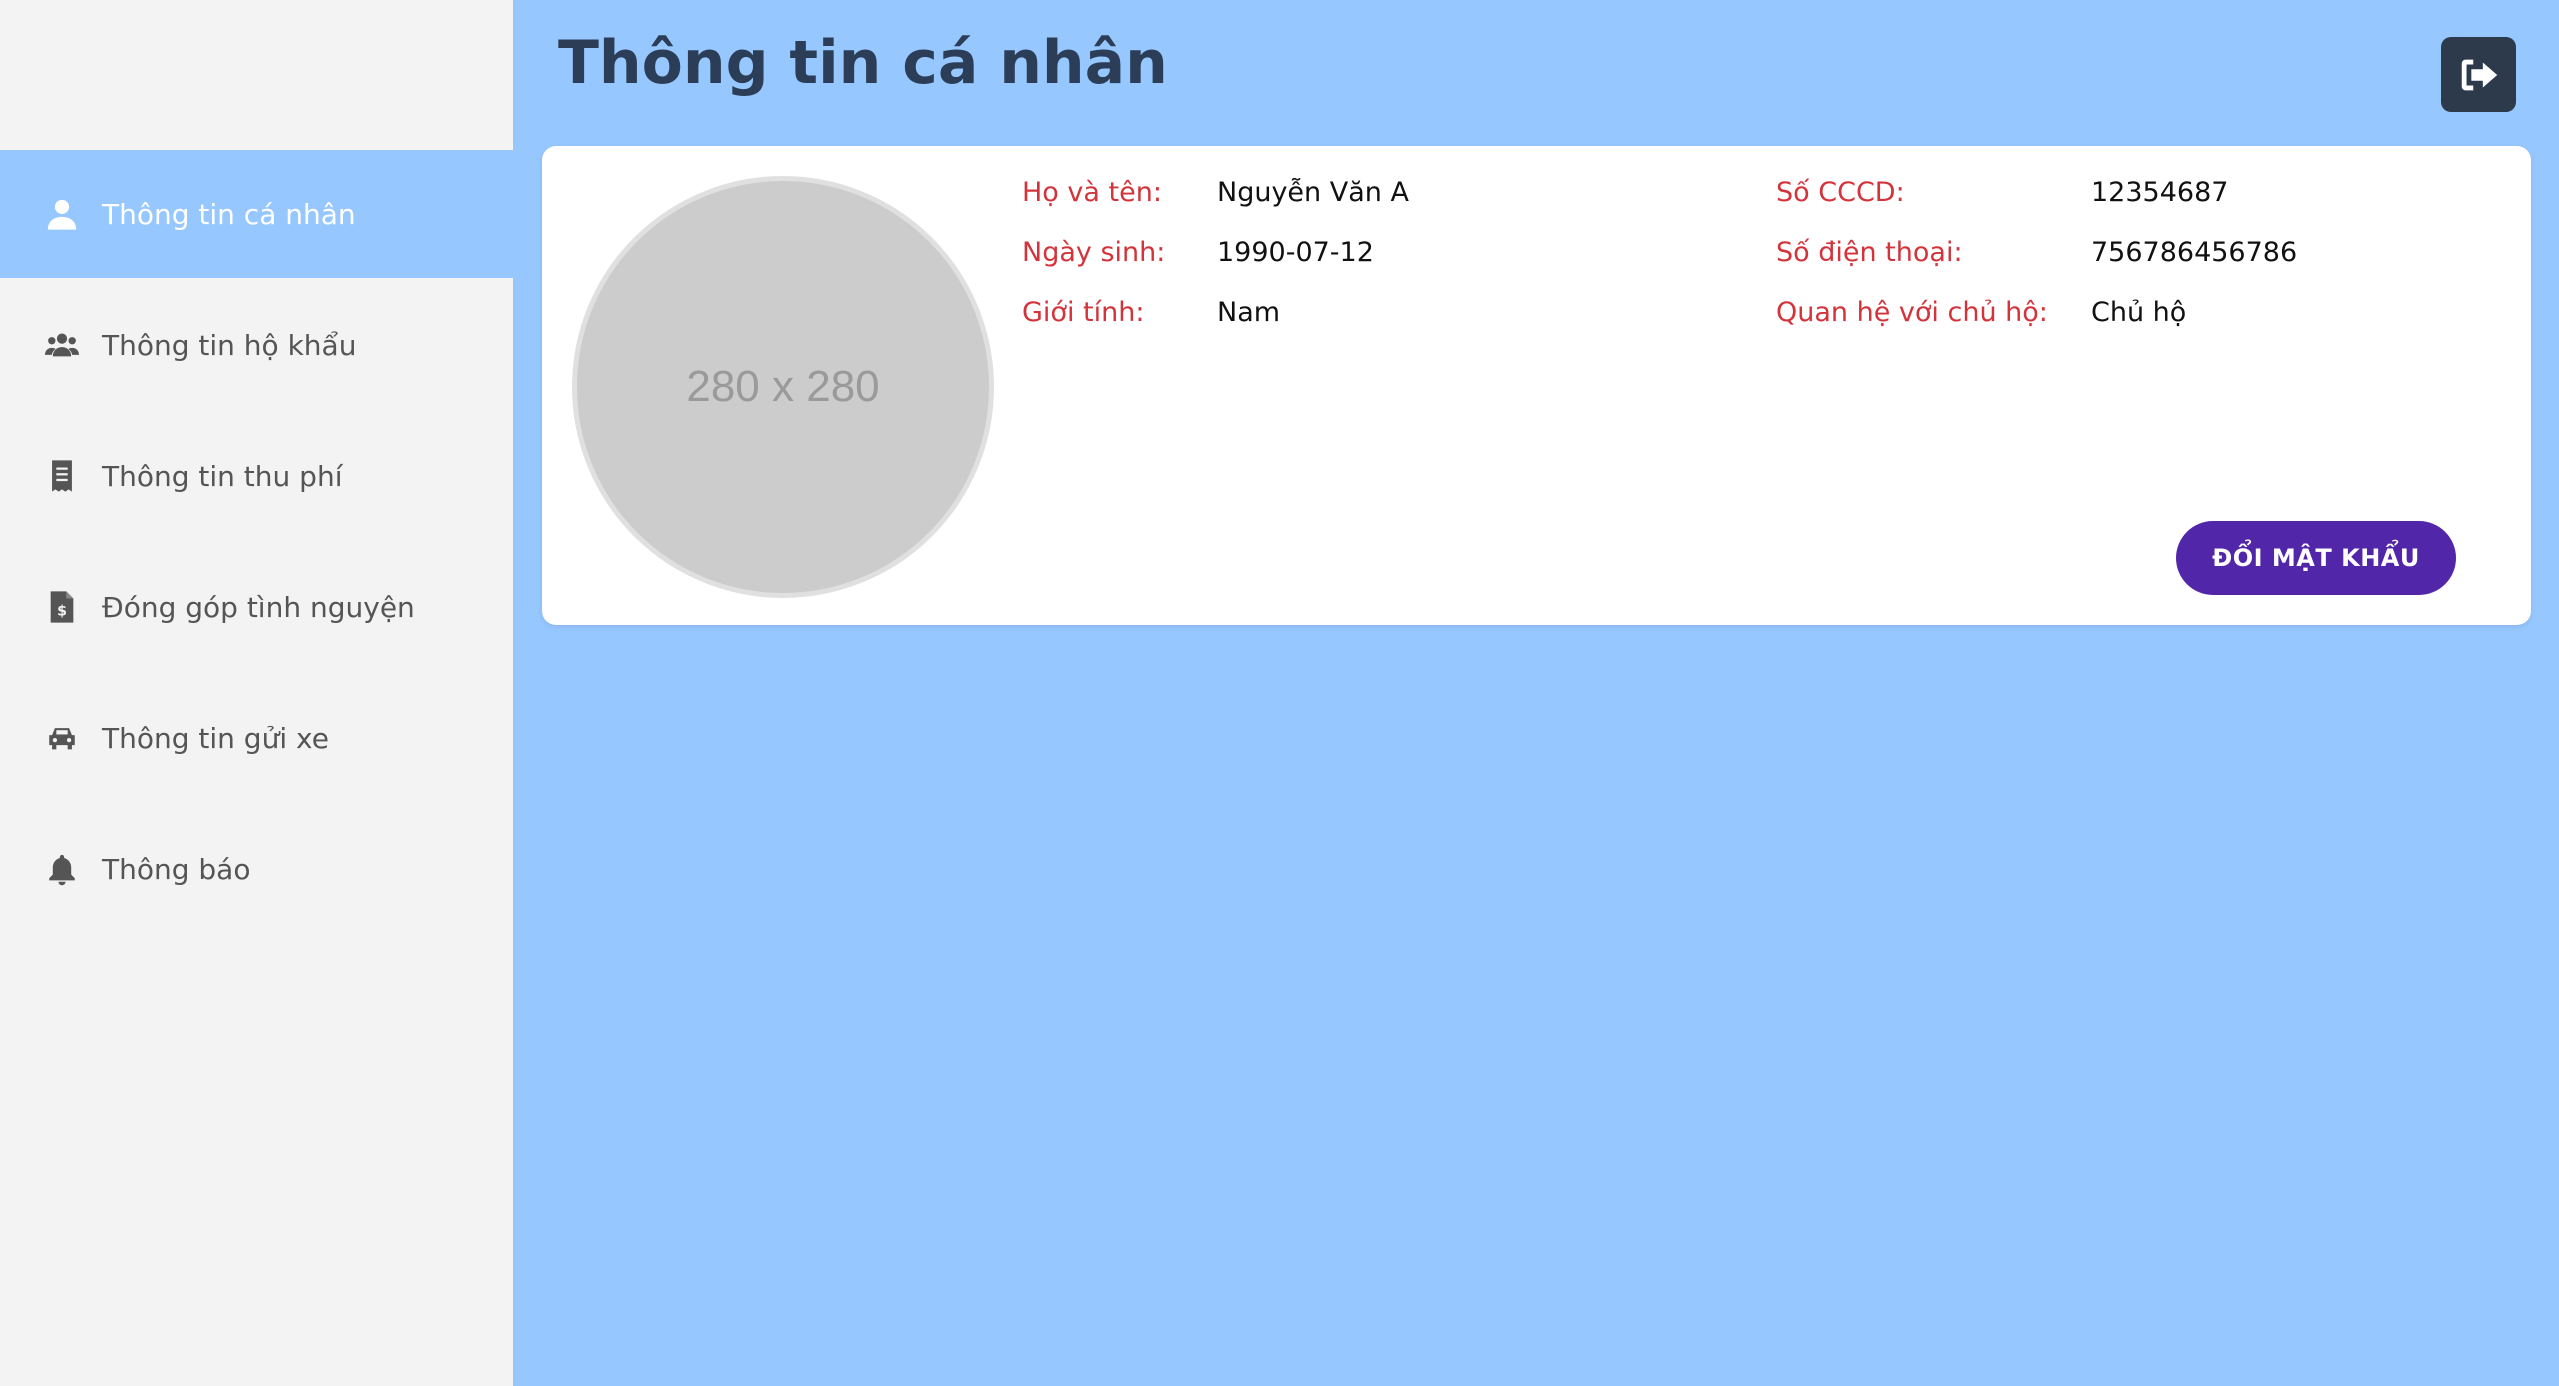  What do you see at coordinates (256, 869) in the screenshot?
I see `sidebar-item-notifications: Thông báo` at bounding box center [256, 869].